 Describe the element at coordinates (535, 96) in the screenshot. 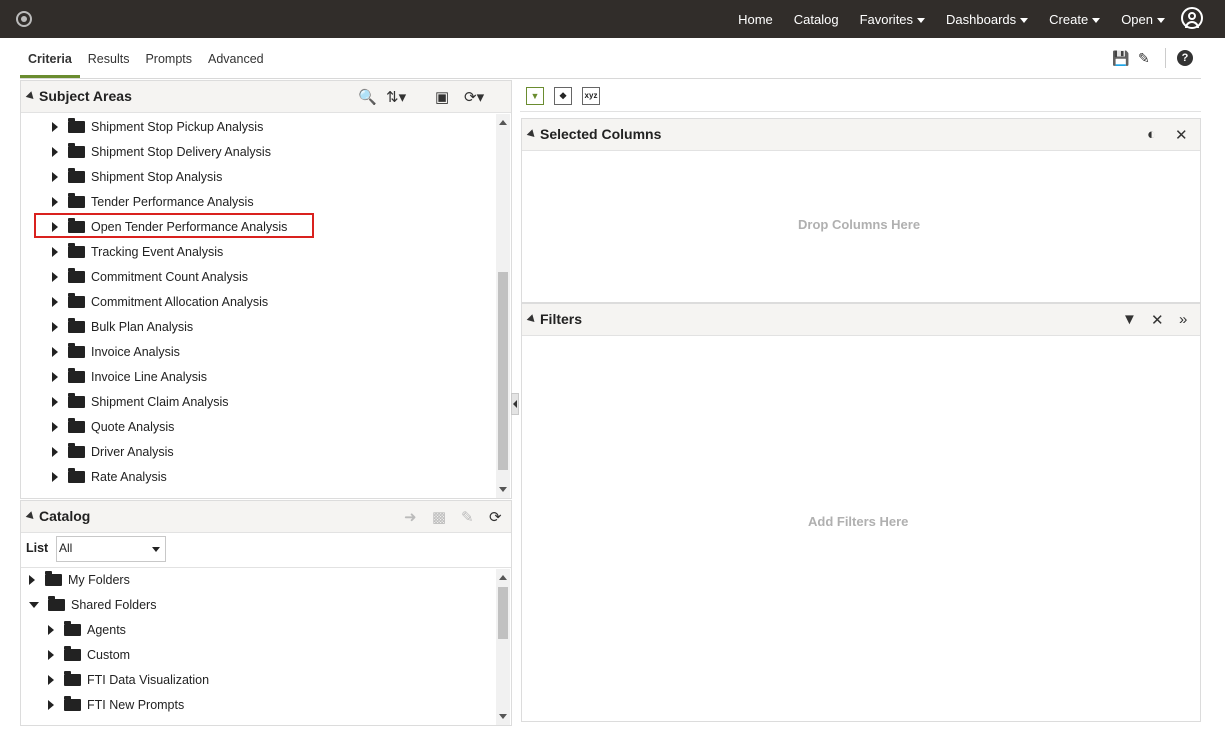

I see `filter-toggle-icon: ▼` at that location.